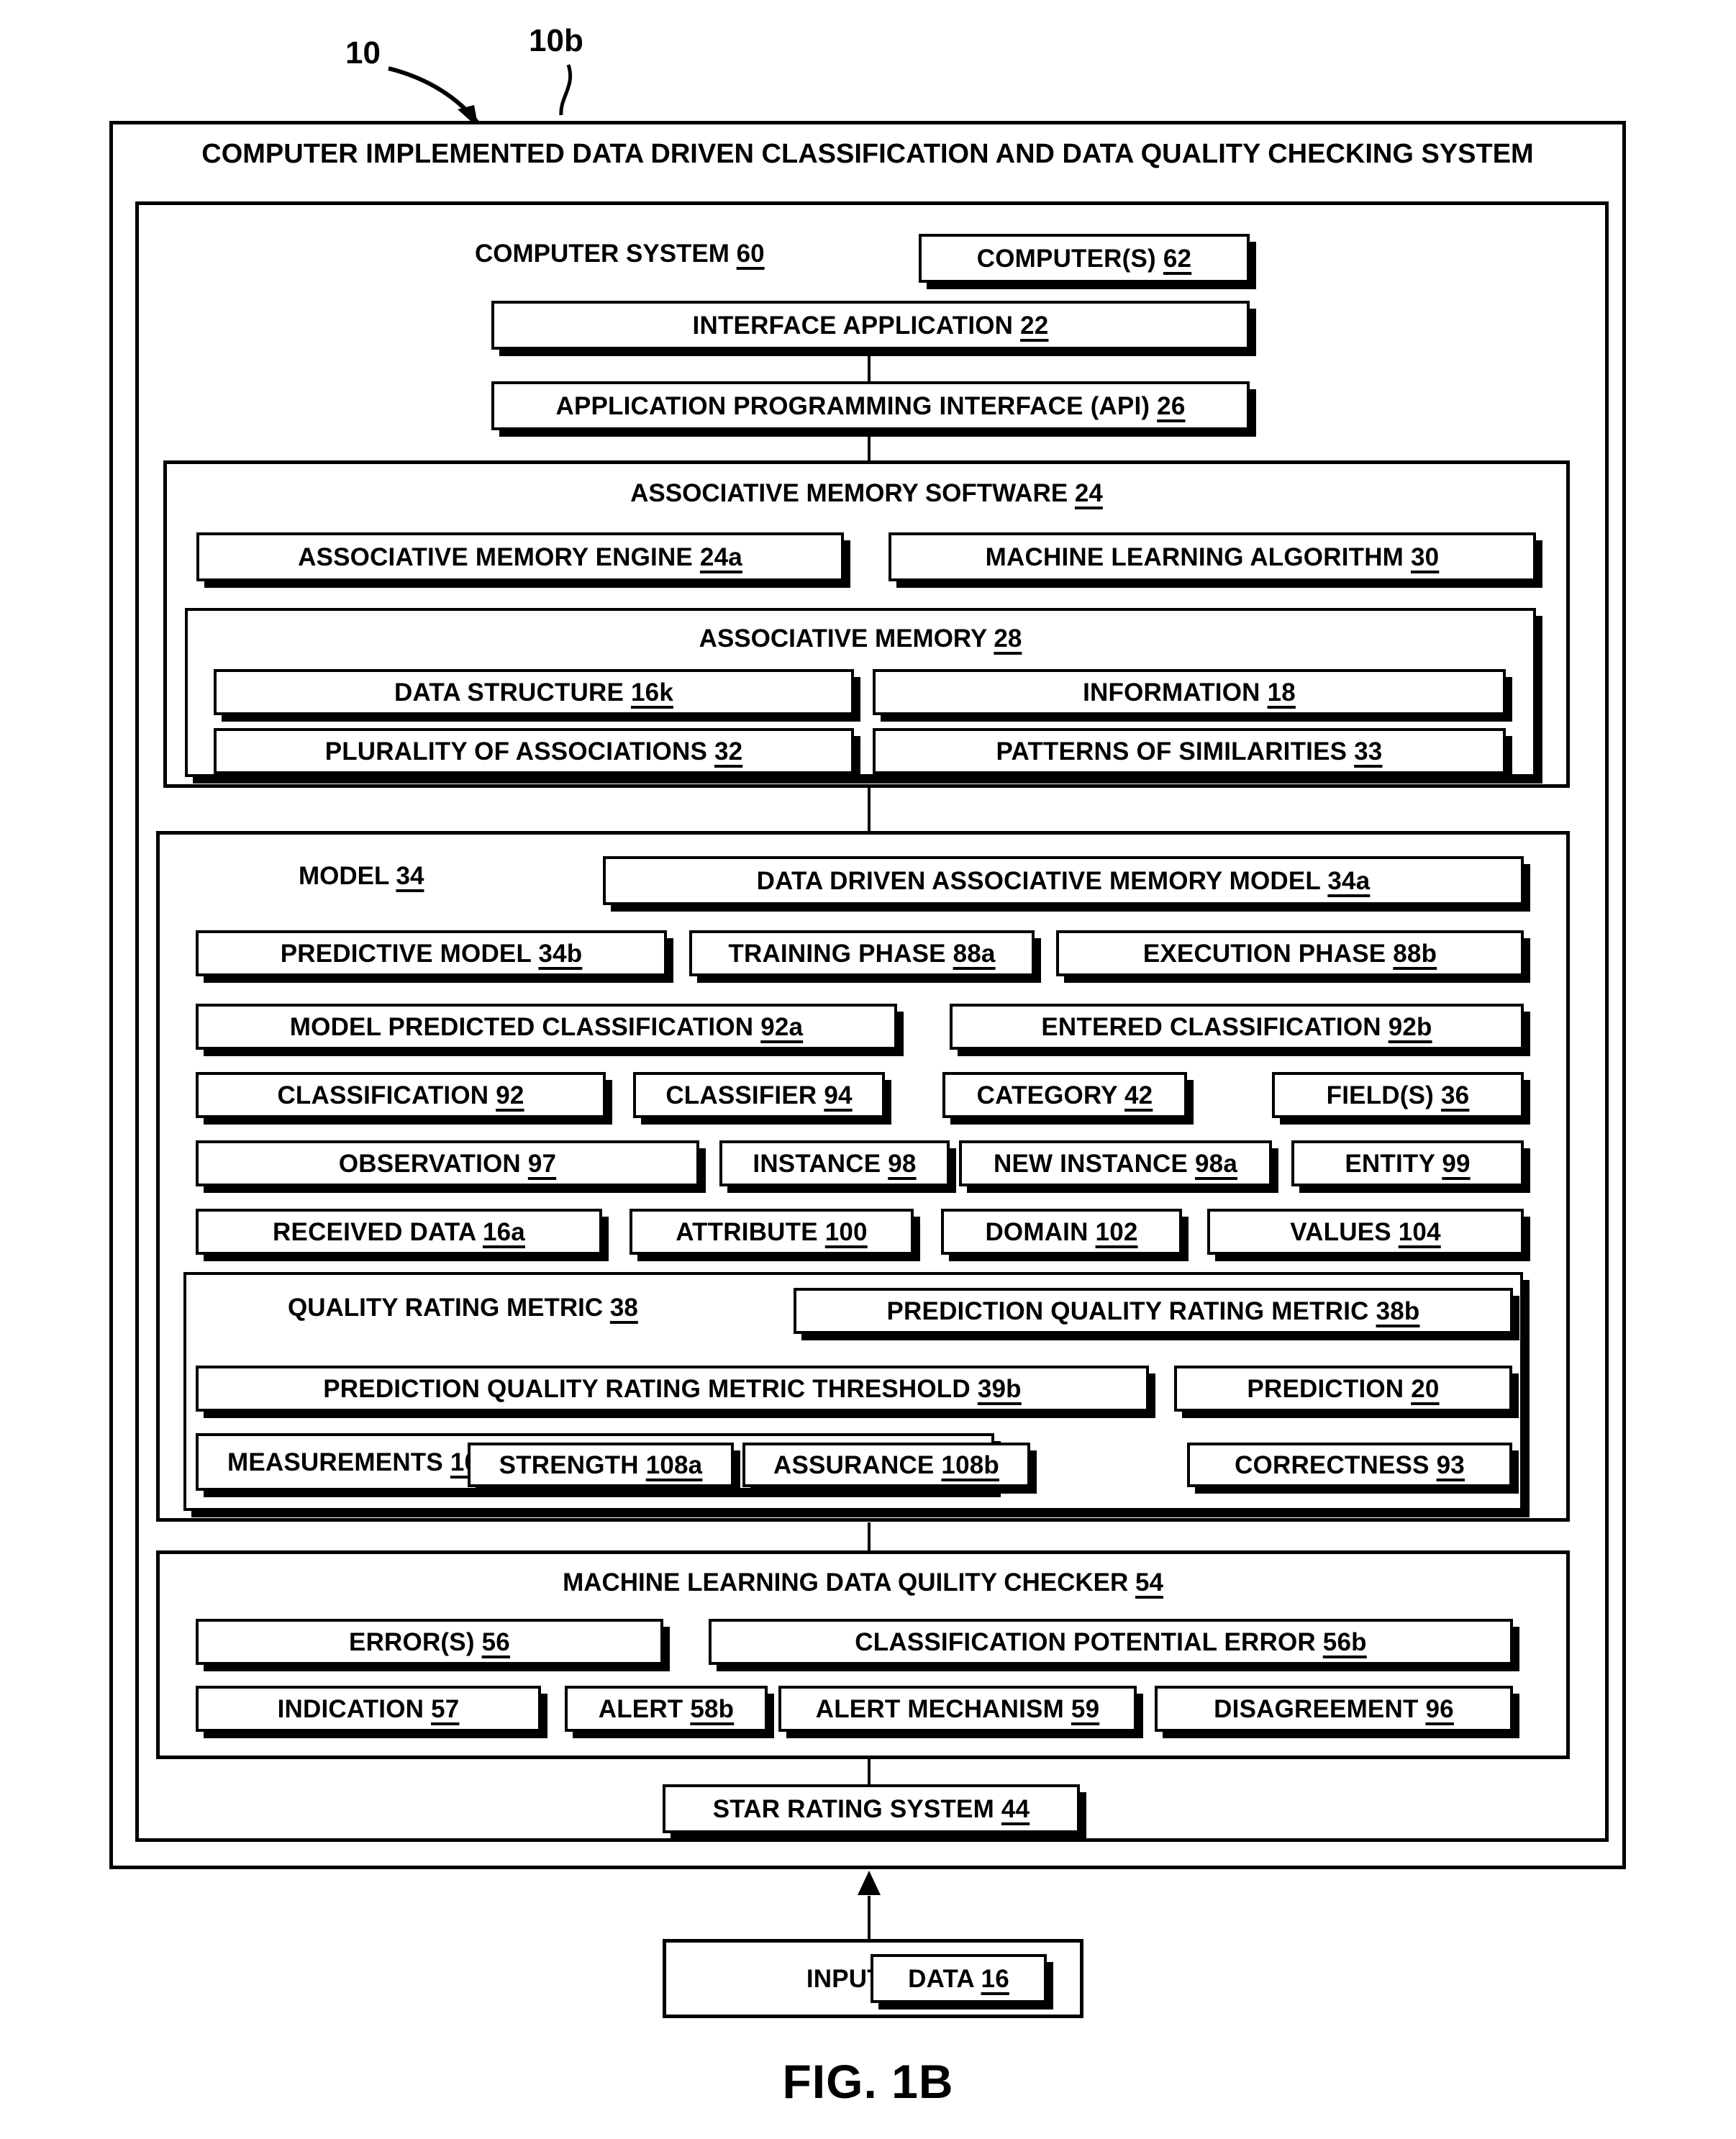 The width and height of the screenshot is (1736, 2139). What do you see at coordinates (602, 254) in the screenshot?
I see `computer-system-caption-label: COMPUTER SYSTEM` at bounding box center [602, 254].